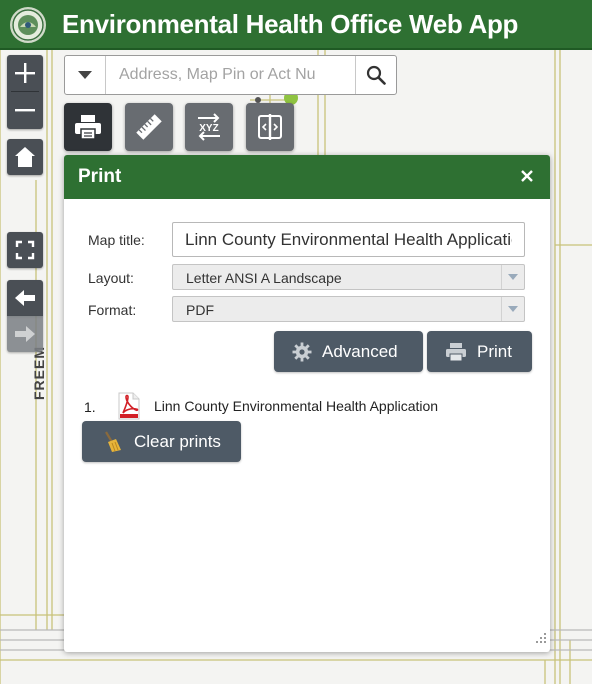  I want to click on print-button: Print, so click(479, 351).